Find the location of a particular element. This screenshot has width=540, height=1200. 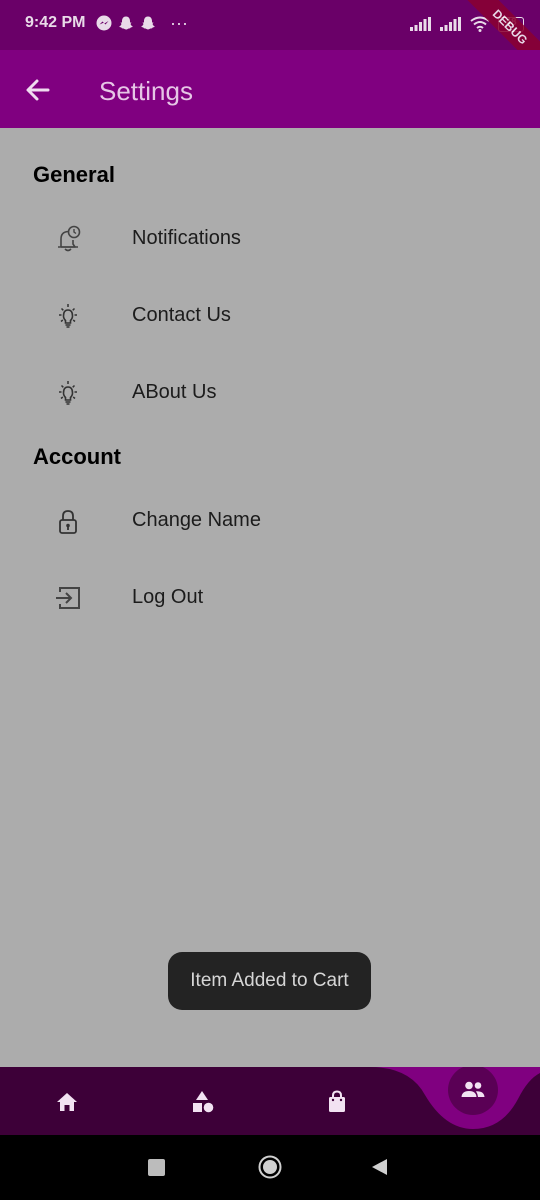

nav-cart is located at coordinates (337, 1102).